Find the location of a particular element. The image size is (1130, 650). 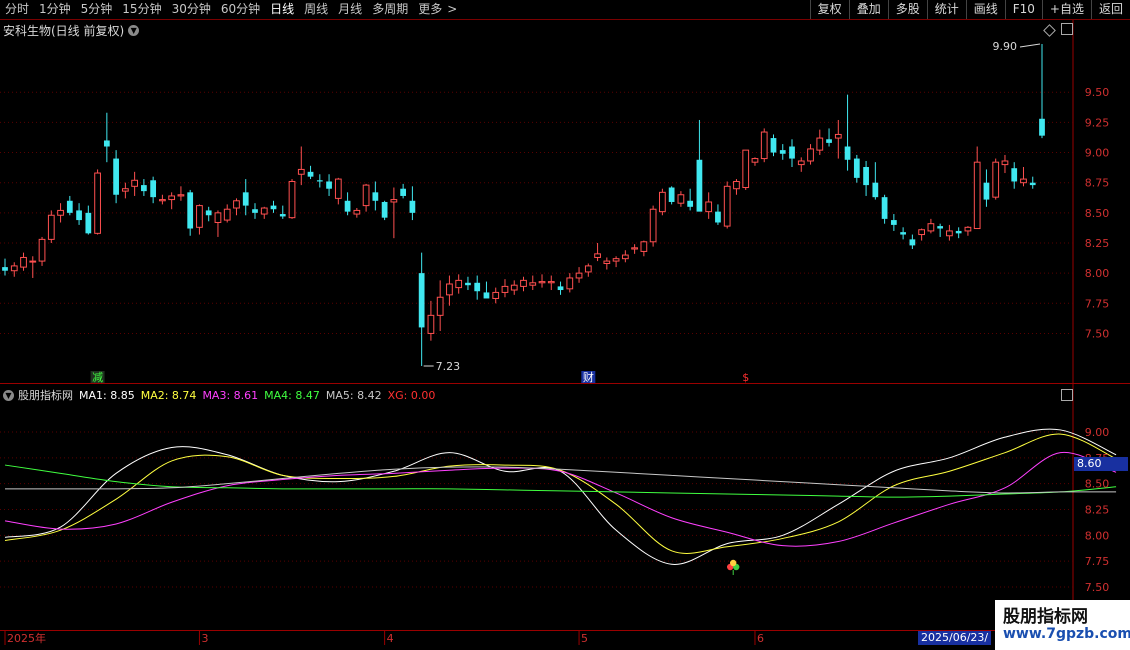

tool-button-5: F10 is located at coordinates (1023, 9).